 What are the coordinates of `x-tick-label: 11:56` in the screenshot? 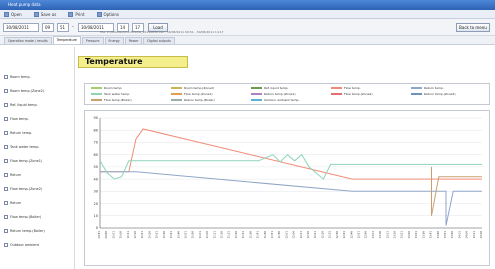 It's located at (279, 235).